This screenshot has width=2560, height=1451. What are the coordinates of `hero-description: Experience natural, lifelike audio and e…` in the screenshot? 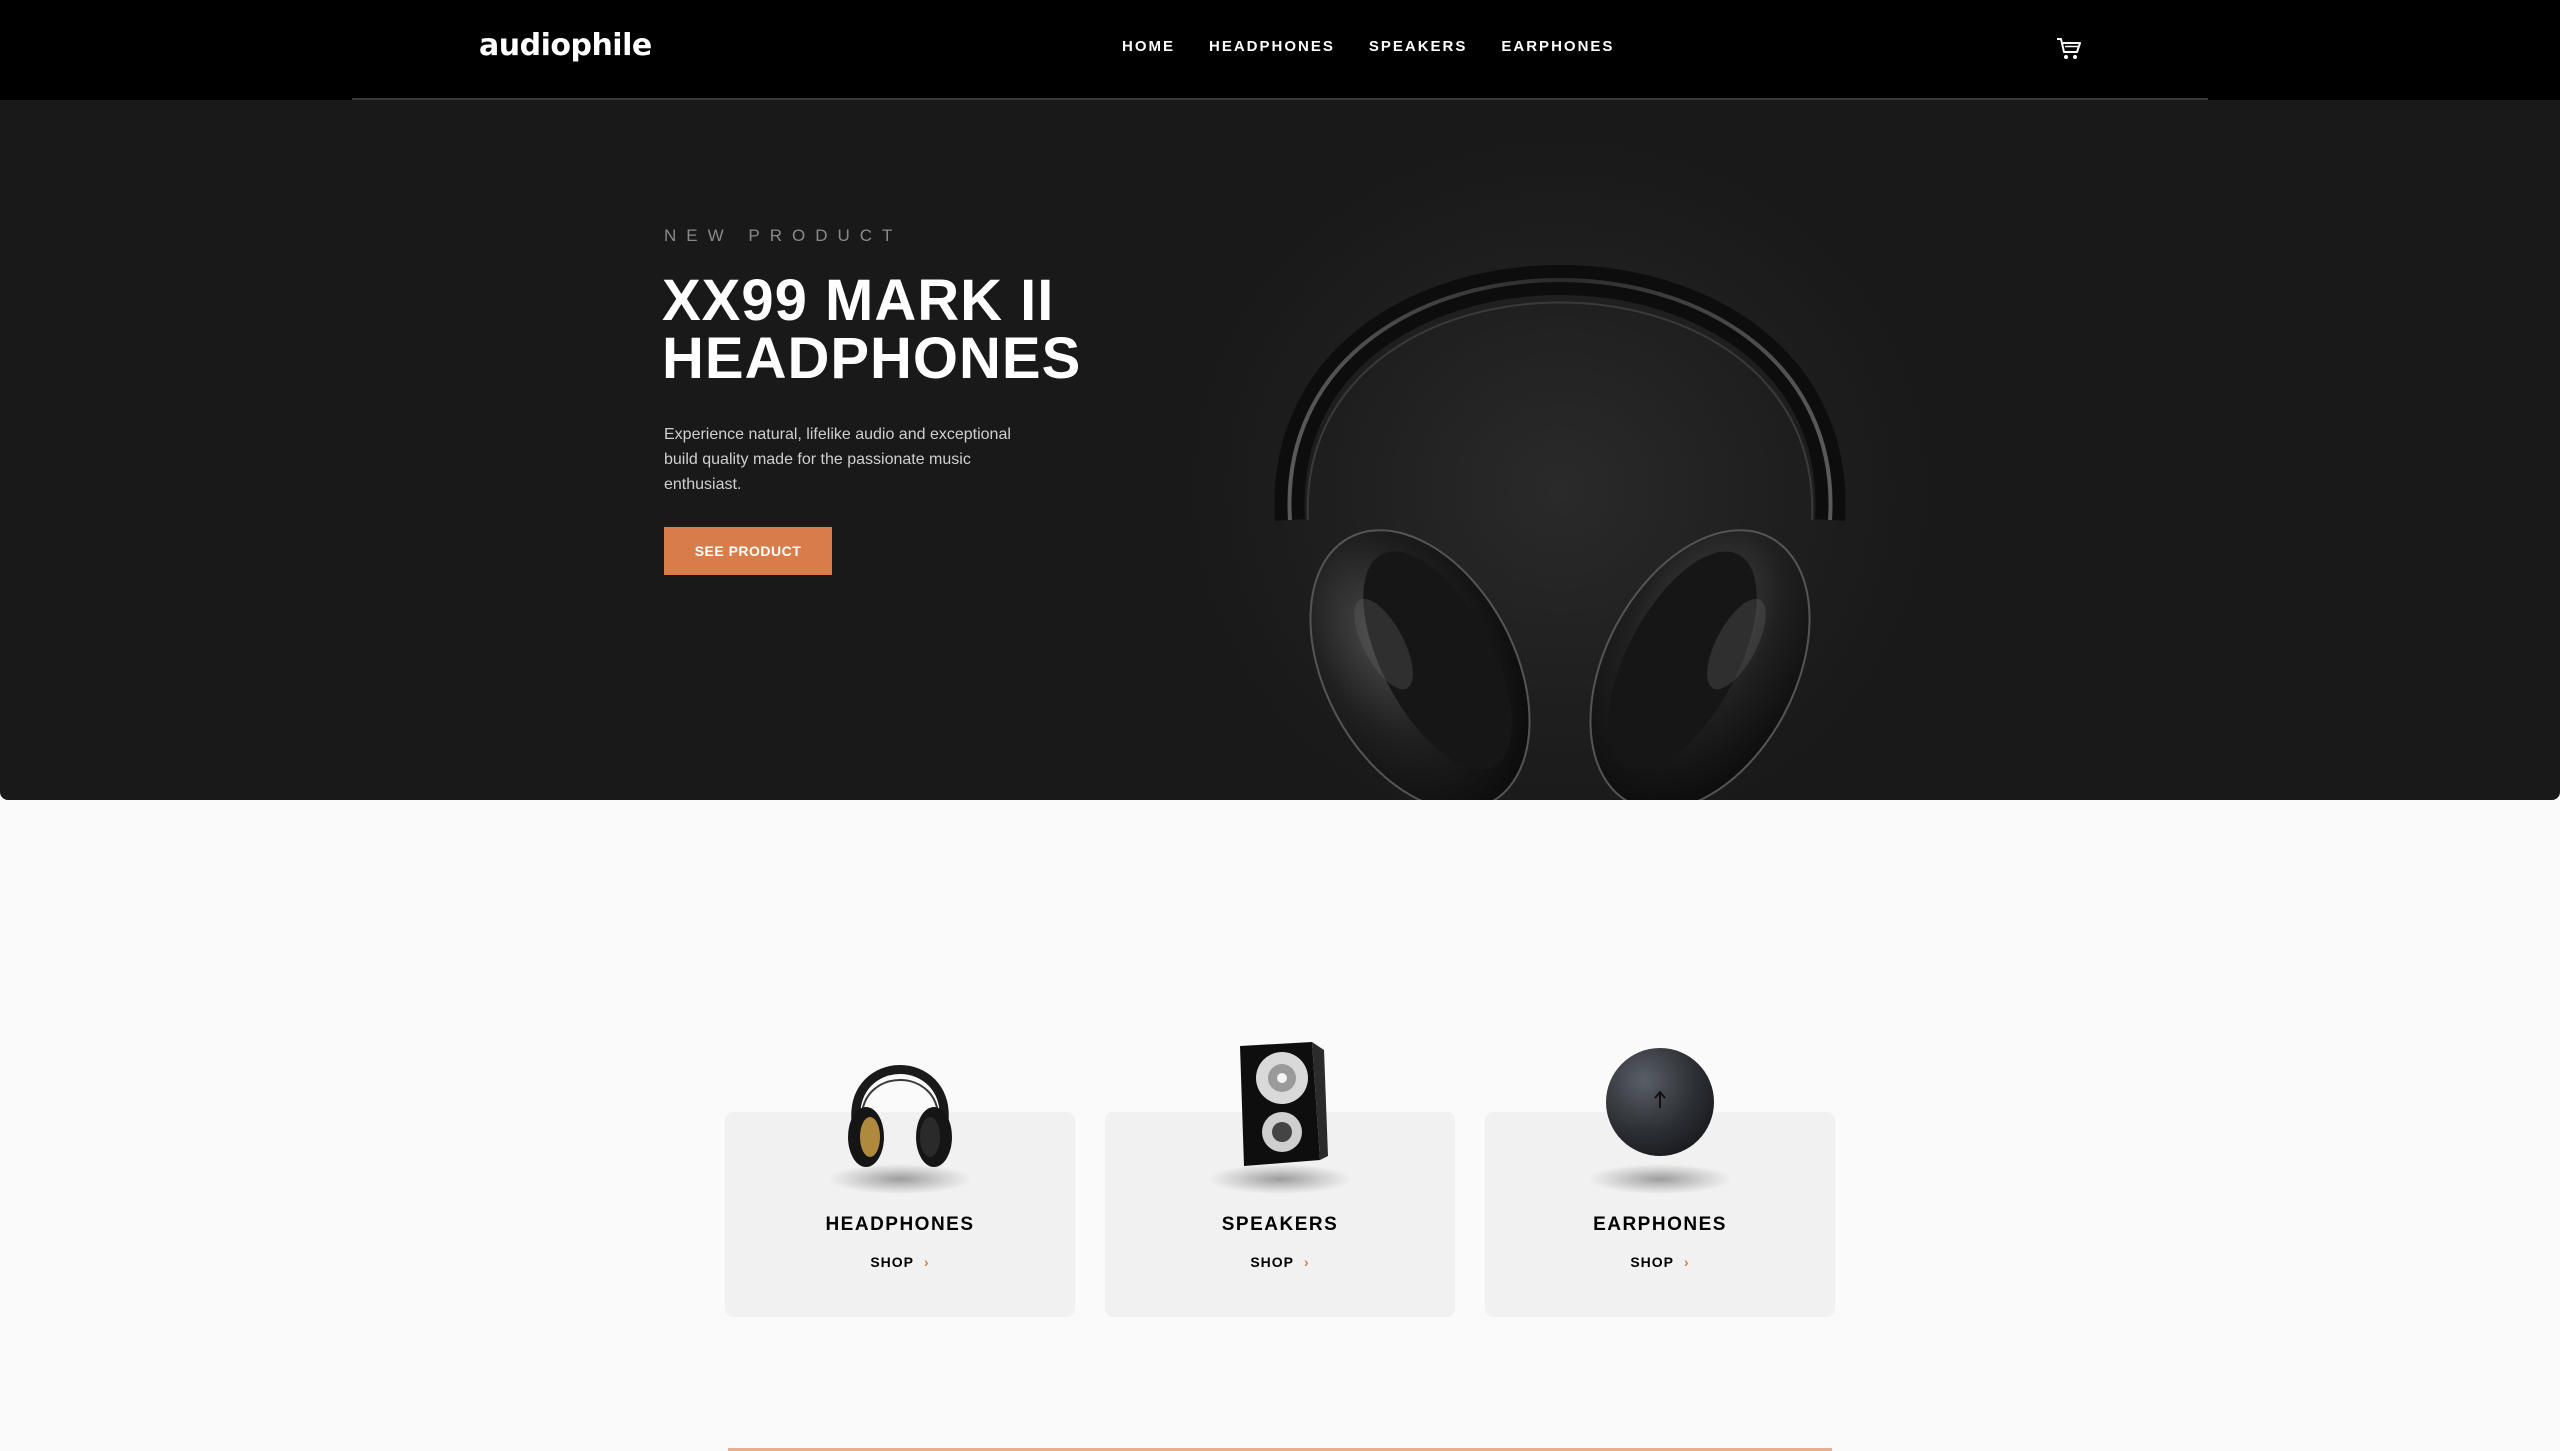 It's located at (837, 459).